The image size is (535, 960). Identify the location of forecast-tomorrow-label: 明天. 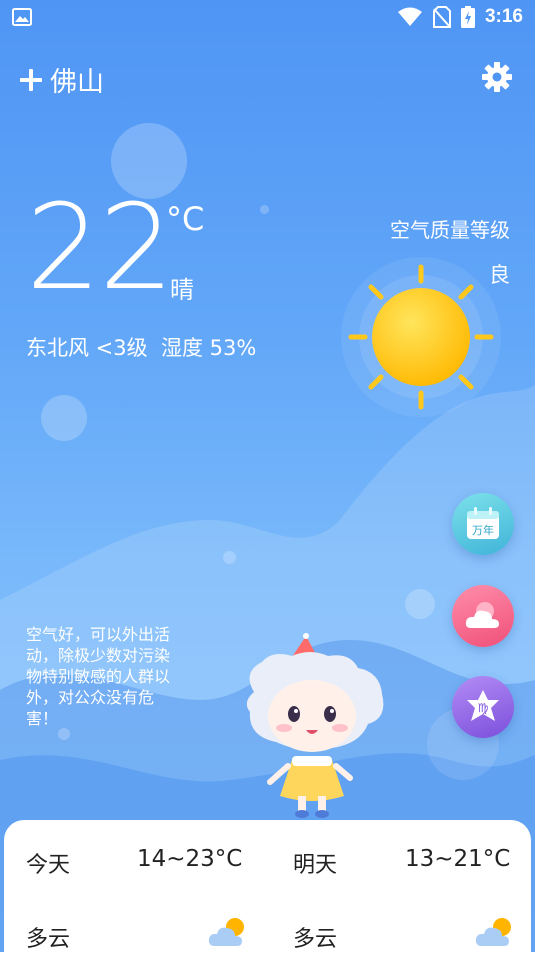
(315, 865).